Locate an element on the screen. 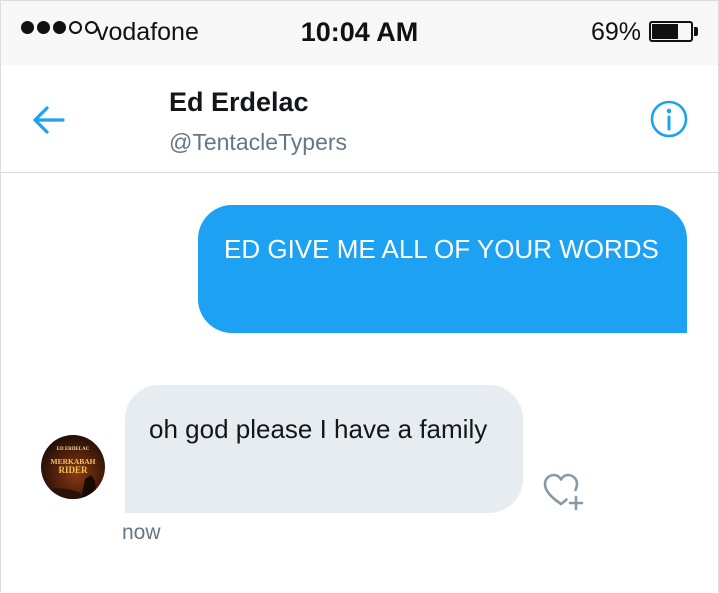  battery-icon is located at coordinates (671, 31).